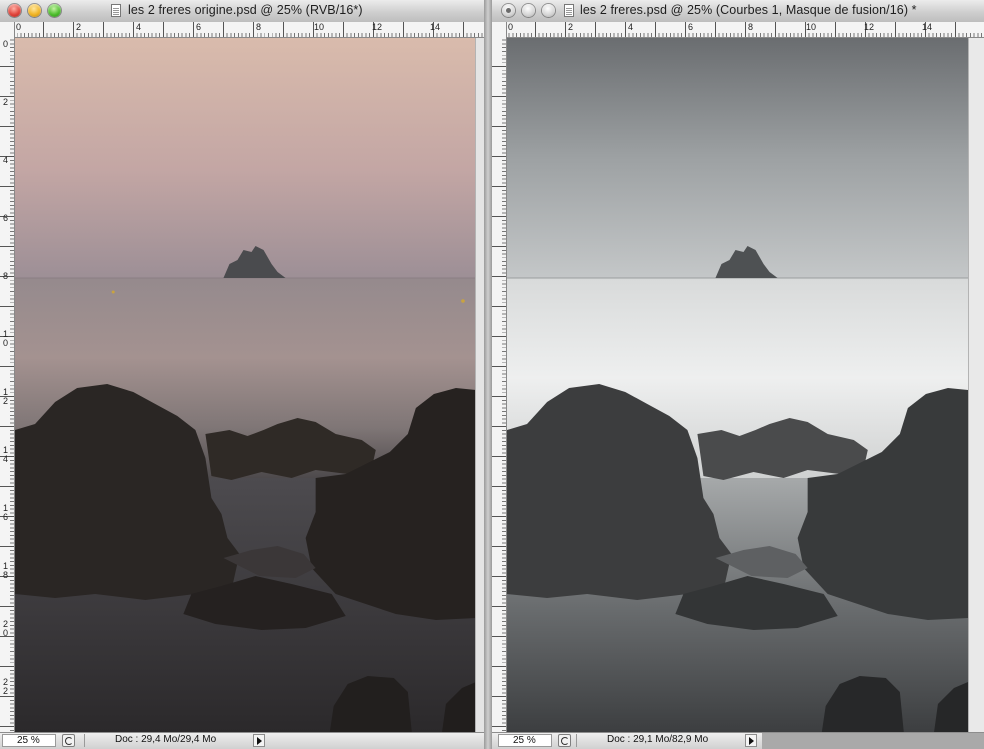 Image resolution: width=984 pixels, height=749 pixels. I want to click on ruler-tick-label: 20, so click(5, 628).